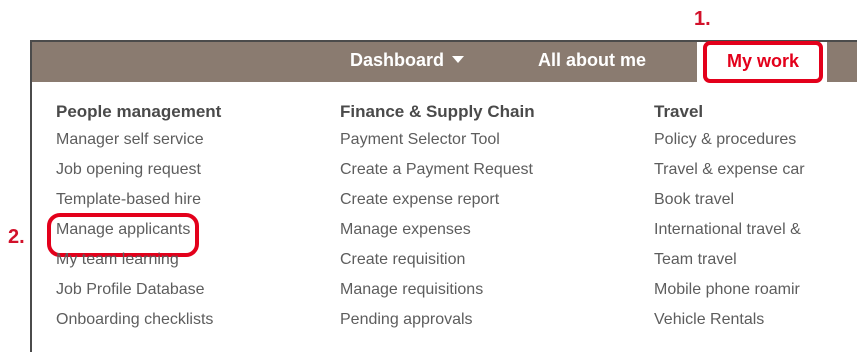  What do you see at coordinates (437, 111) in the screenshot?
I see `column-heading-finance-supply-chain: Finance & Supply Chain` at bounding box center [437, 111].